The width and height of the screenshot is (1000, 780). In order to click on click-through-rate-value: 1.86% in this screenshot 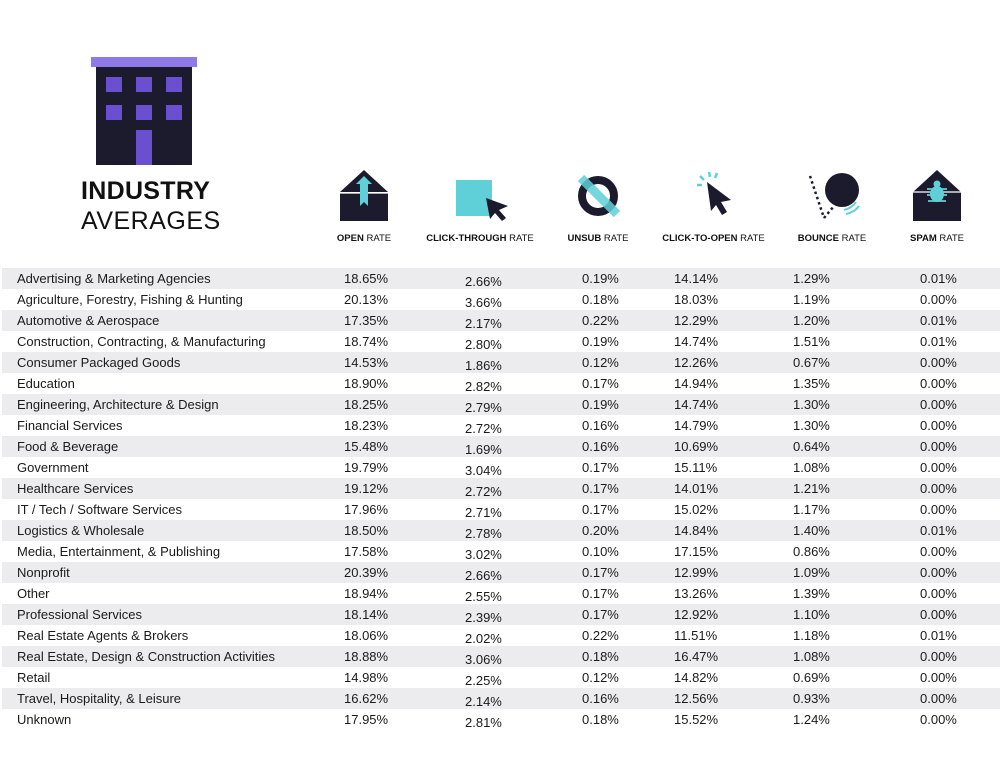, I will do `click(483, 365)`.